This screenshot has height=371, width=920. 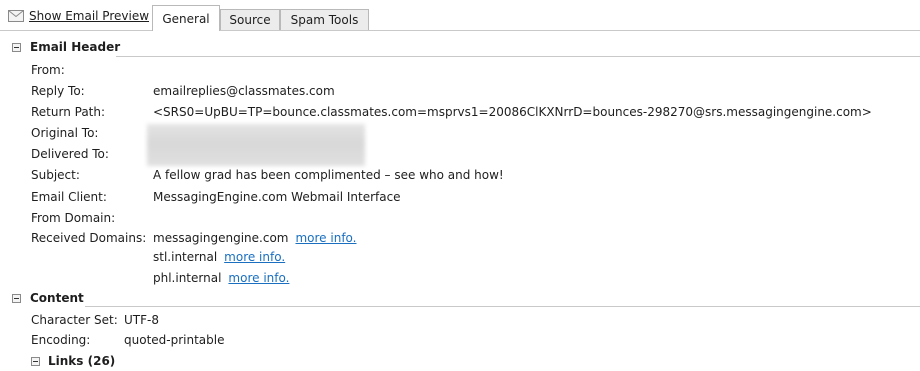 What do you see at coordinates (48, 70) in the screenshot?
I see `from-label: From:` at bounding box center [48, 70].